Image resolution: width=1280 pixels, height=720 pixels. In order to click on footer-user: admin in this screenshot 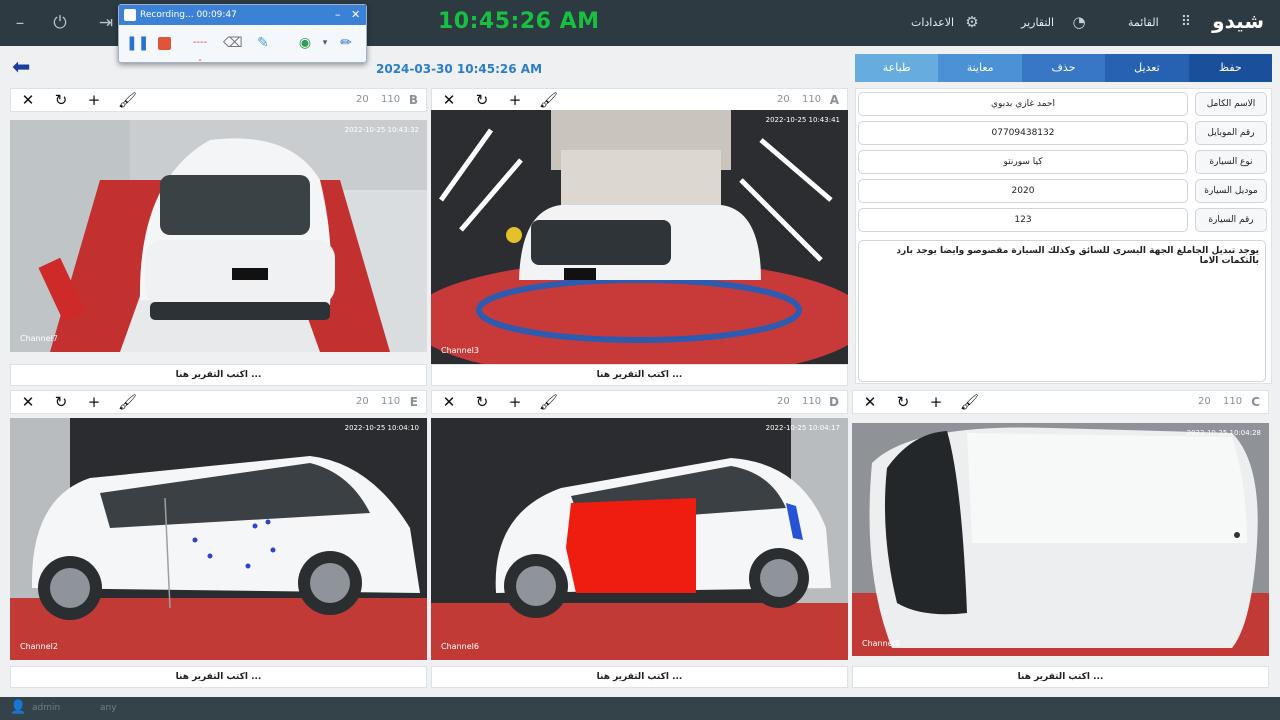, I will do `click(46, 708)`.